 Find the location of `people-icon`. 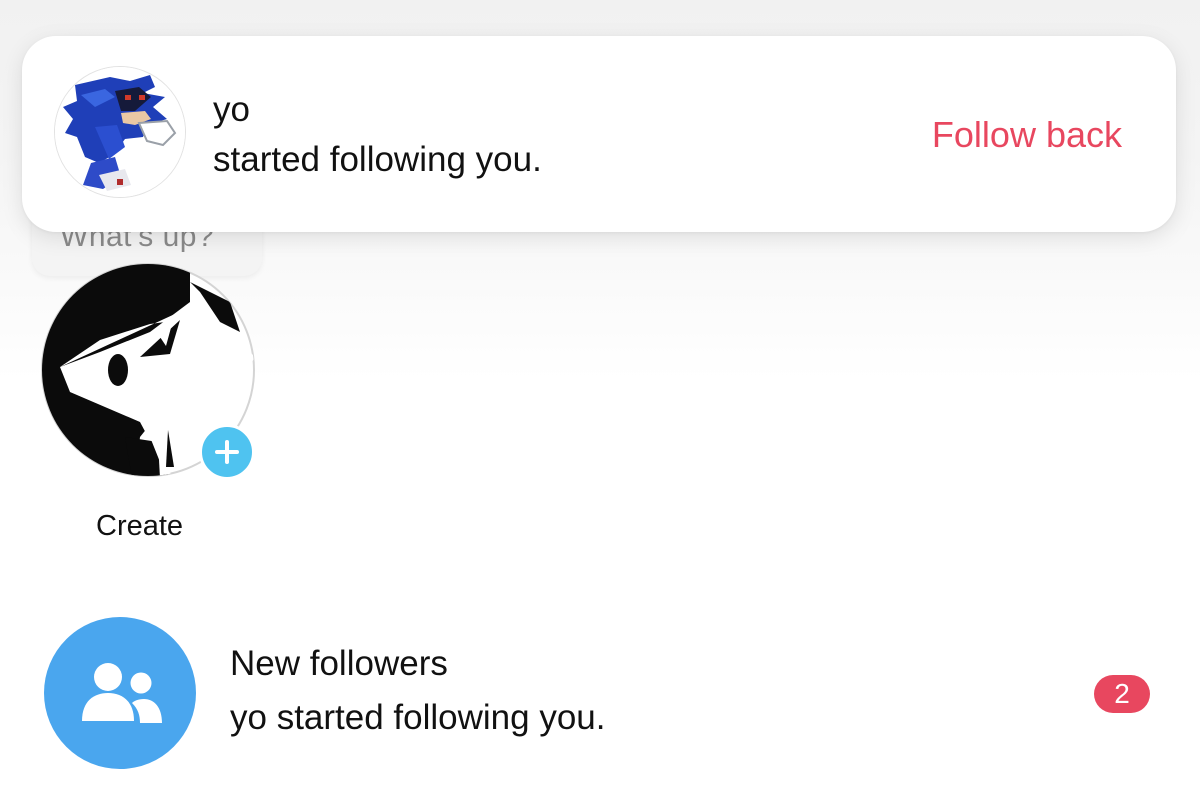

people-icon is located at coordinates (120, 693).